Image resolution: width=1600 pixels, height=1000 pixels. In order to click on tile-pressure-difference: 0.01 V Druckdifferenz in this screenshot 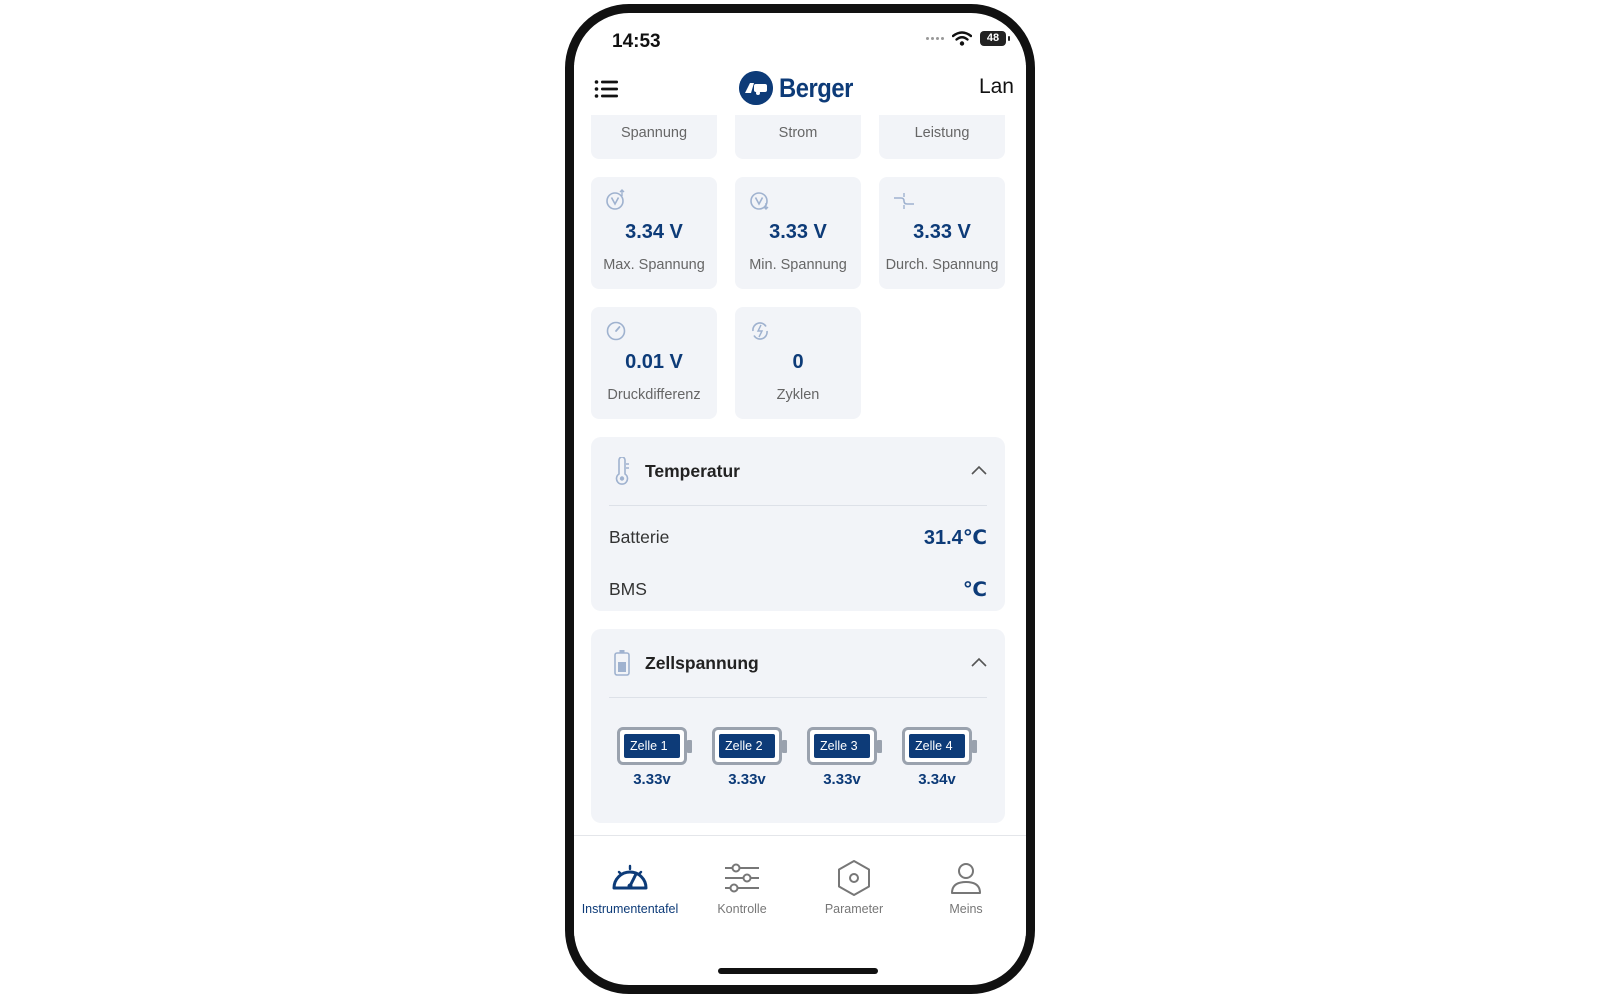, I will do `click(654, 363)`.